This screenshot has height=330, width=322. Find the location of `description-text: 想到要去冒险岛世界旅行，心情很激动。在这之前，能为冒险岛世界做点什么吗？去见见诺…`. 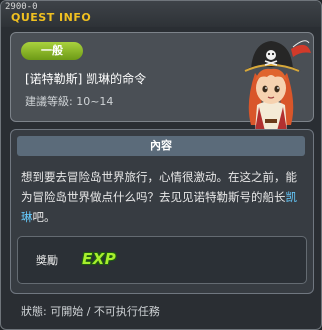

description-text: 想到要去冒险岛世界旅行，心情很激动。在这之前，能为冒险岛世界做点什么吗？去见见诺… is located at coordinates (159, 187).